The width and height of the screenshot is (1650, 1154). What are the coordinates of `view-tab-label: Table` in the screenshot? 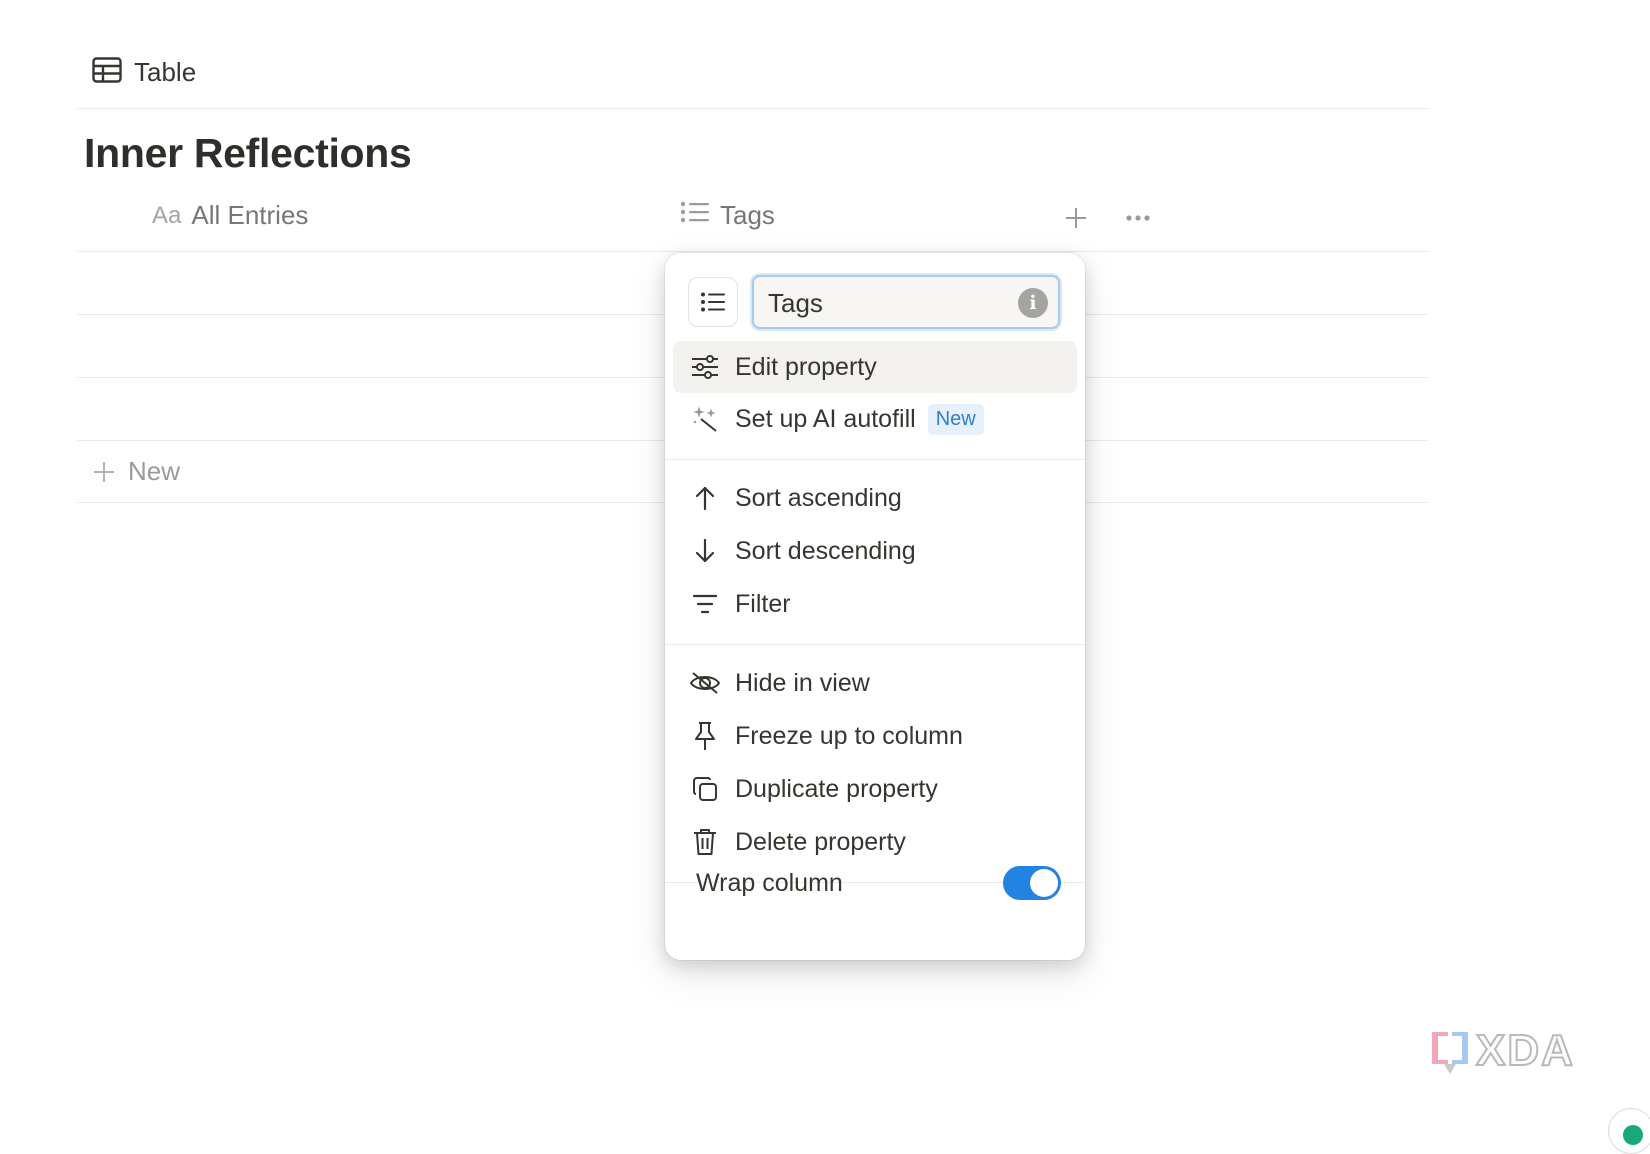 It's located at (165, 71).